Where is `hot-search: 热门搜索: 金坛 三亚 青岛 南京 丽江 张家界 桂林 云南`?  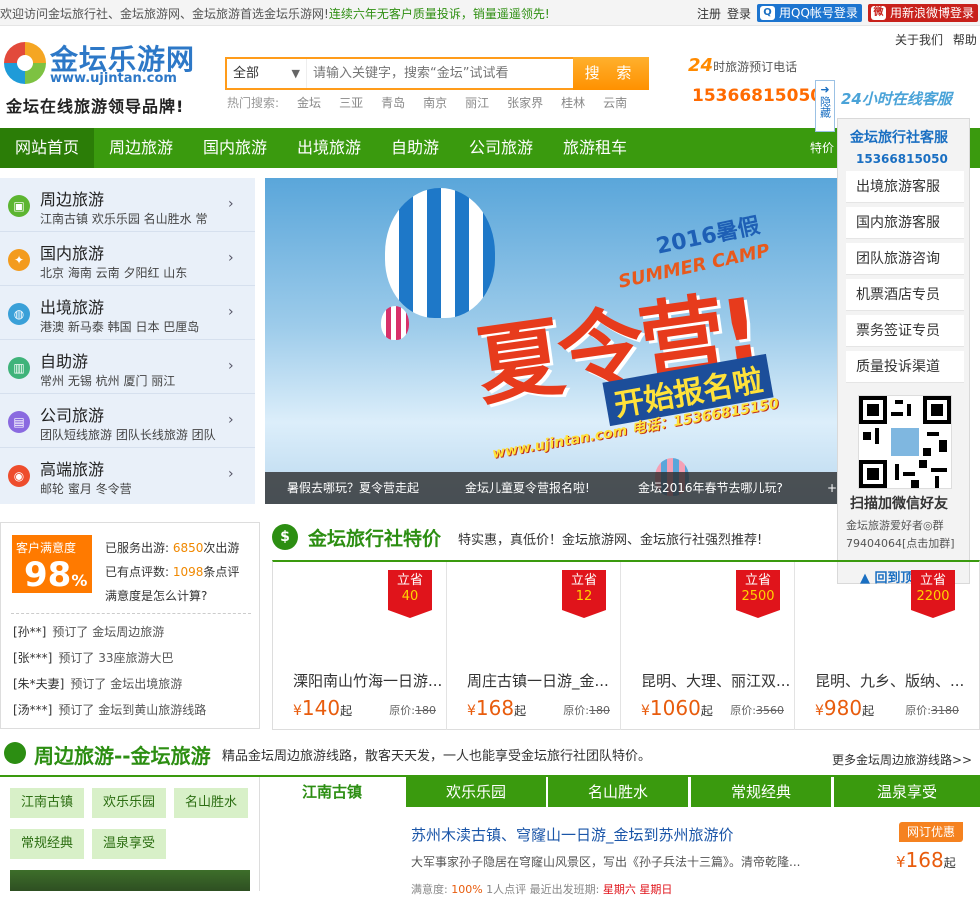 hot-search: 热门搜索: 金坛 三亚 青岛 南京 丽江 张家界 桂林 云南 is located at coordinates (427, 102).